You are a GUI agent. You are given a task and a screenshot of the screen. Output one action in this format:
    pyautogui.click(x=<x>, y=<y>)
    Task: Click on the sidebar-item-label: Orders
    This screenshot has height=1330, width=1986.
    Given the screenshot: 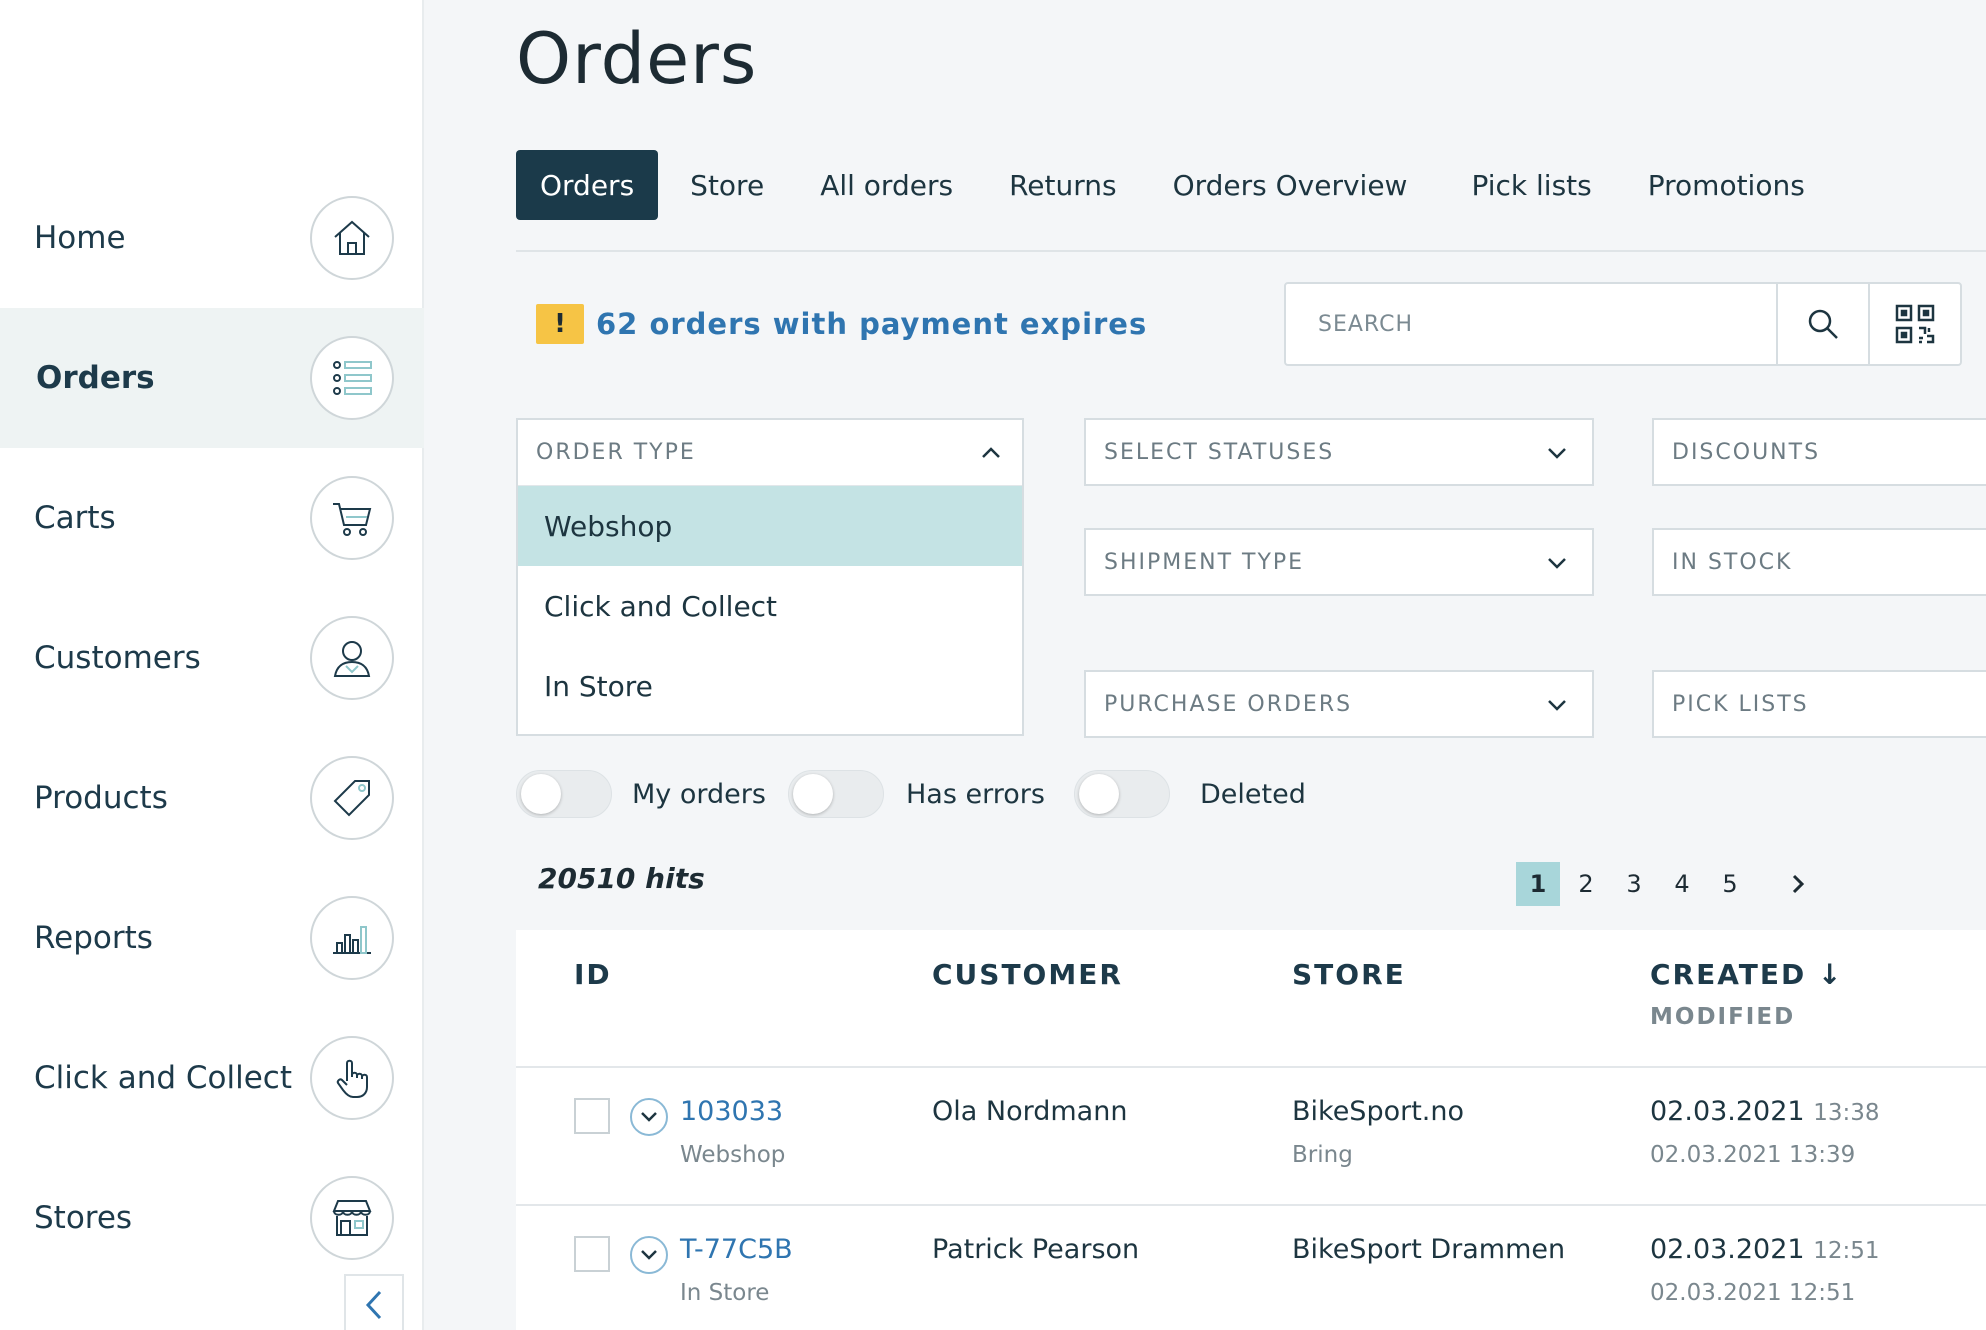 What is the action you would take?
    pyautogui.click(x=95, y=378)
    